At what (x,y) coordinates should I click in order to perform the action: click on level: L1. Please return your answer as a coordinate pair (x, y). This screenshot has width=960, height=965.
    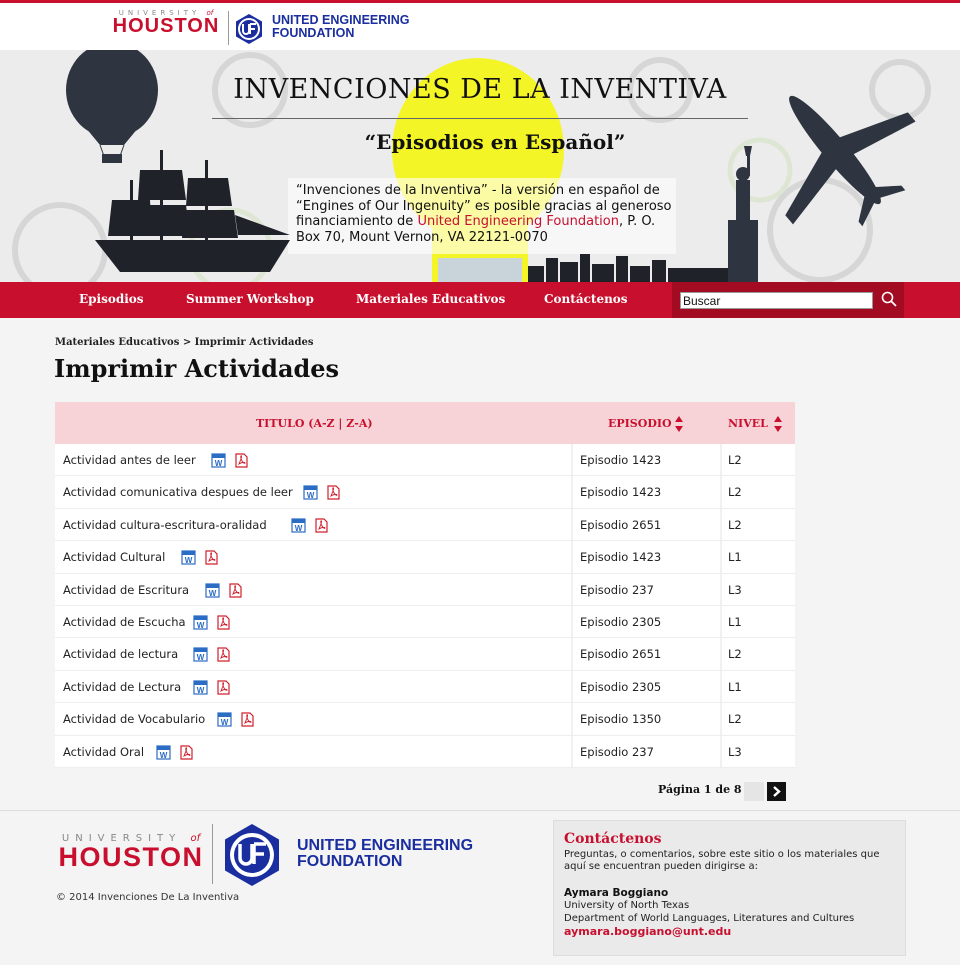
    Looking at the image, I should click on (735, 621).